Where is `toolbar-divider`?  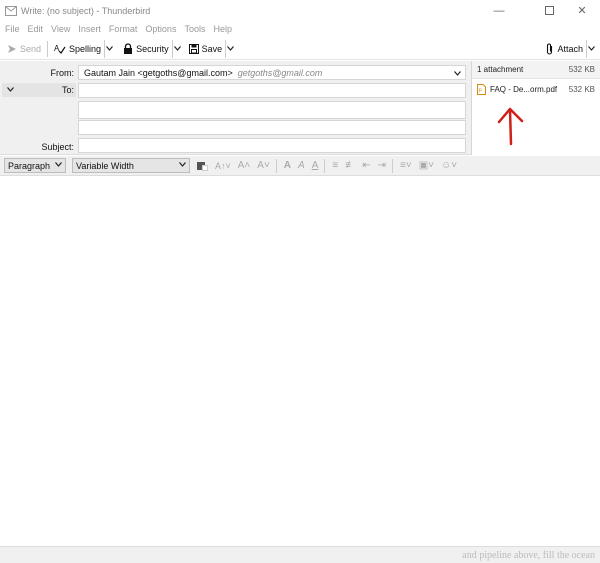 toolbar-divider is located at coordinates (48, 48).